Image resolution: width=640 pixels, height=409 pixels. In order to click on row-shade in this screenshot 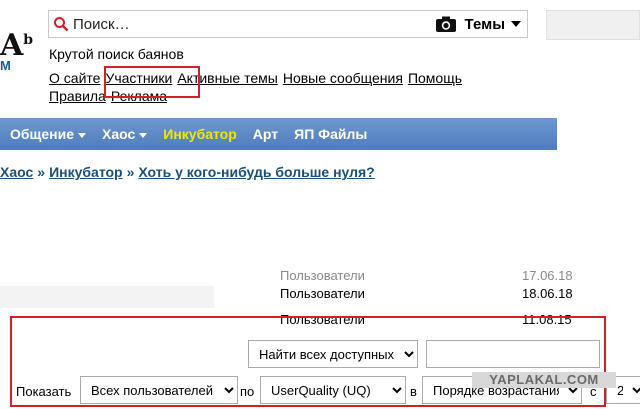, I will do `click(107, 297)`.